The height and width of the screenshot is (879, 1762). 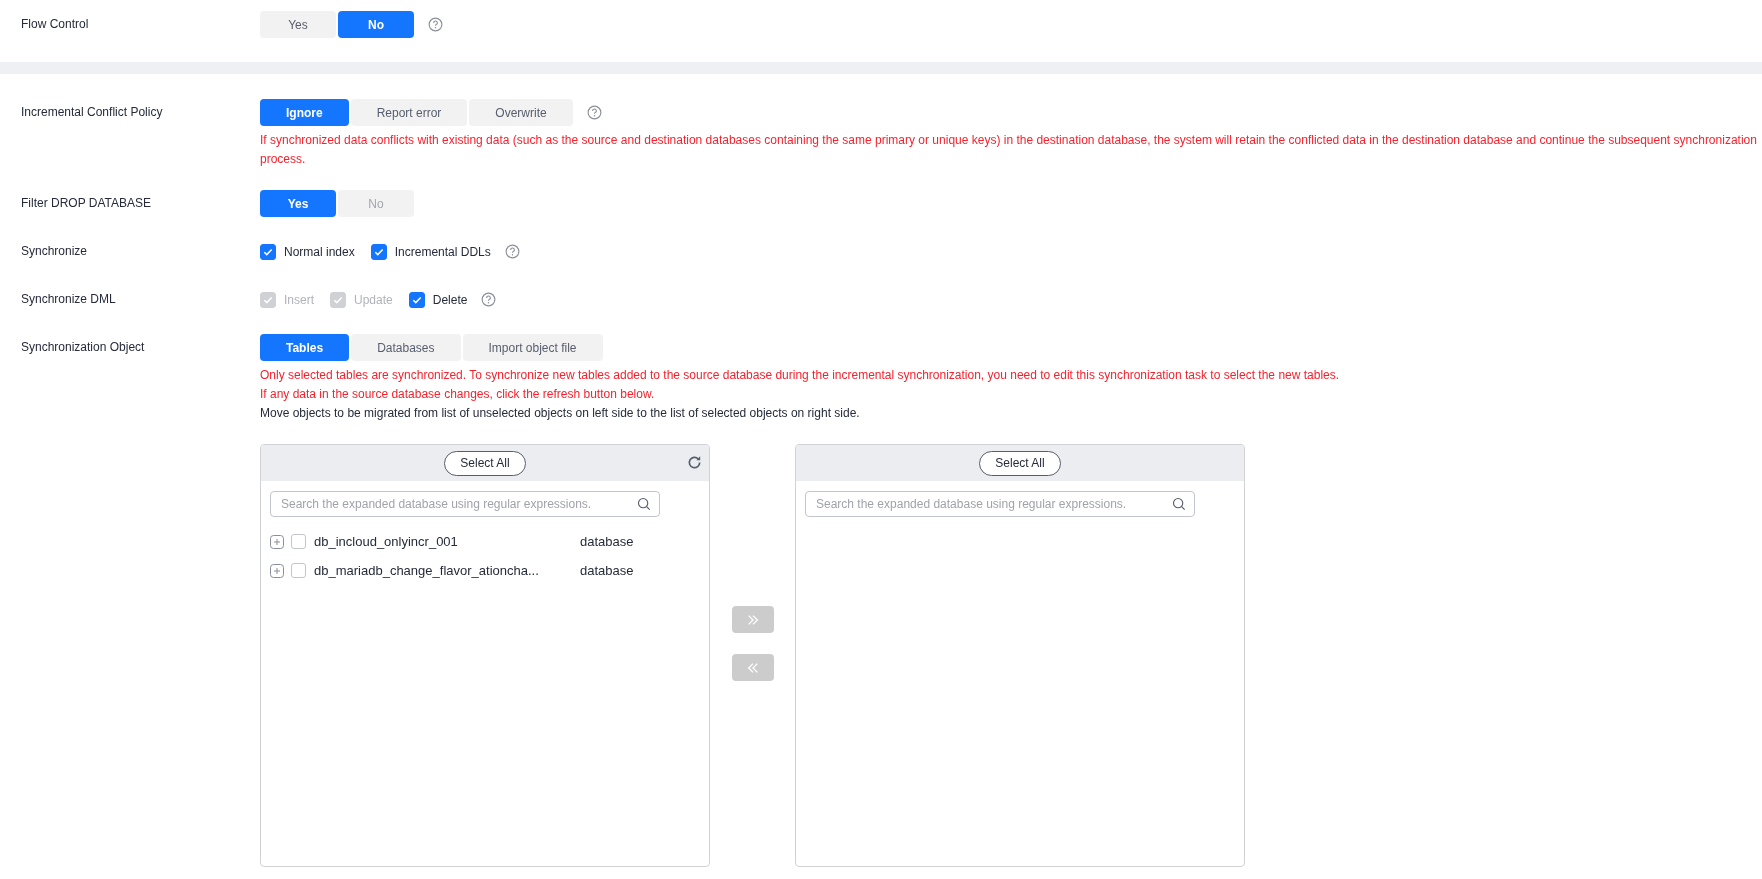 I want to click on hint-text: If synchronized data conflicts with existing data (such as the source and destination databases containing the same primary or unique keys) in the destination database, the system will retain the conflicted data in the destination database and continue the subsequent synchronization process., so click(x=1009, y=150).